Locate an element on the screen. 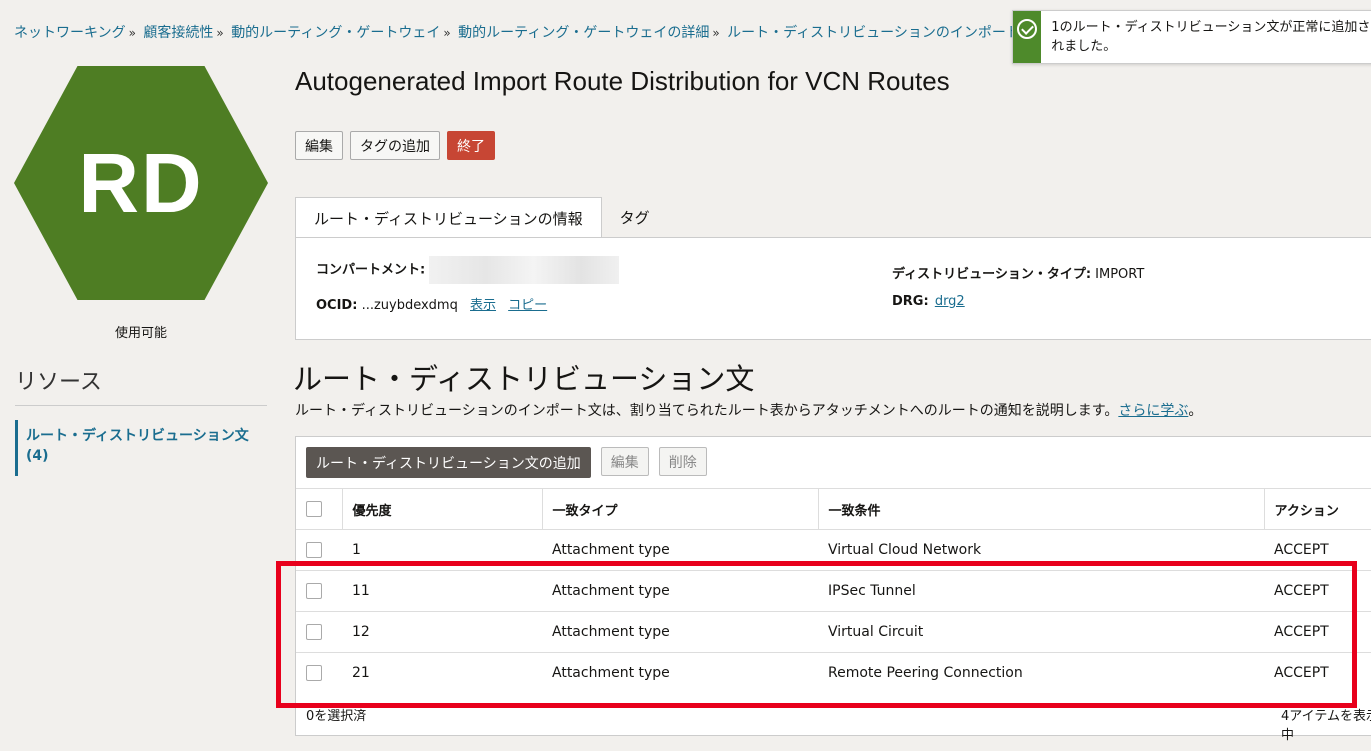 The width and height of the screenshot is (1371, 751). table-header-row: 優先度 一致タイプ 一致条件 アクション is located at coordinates (833, 509).